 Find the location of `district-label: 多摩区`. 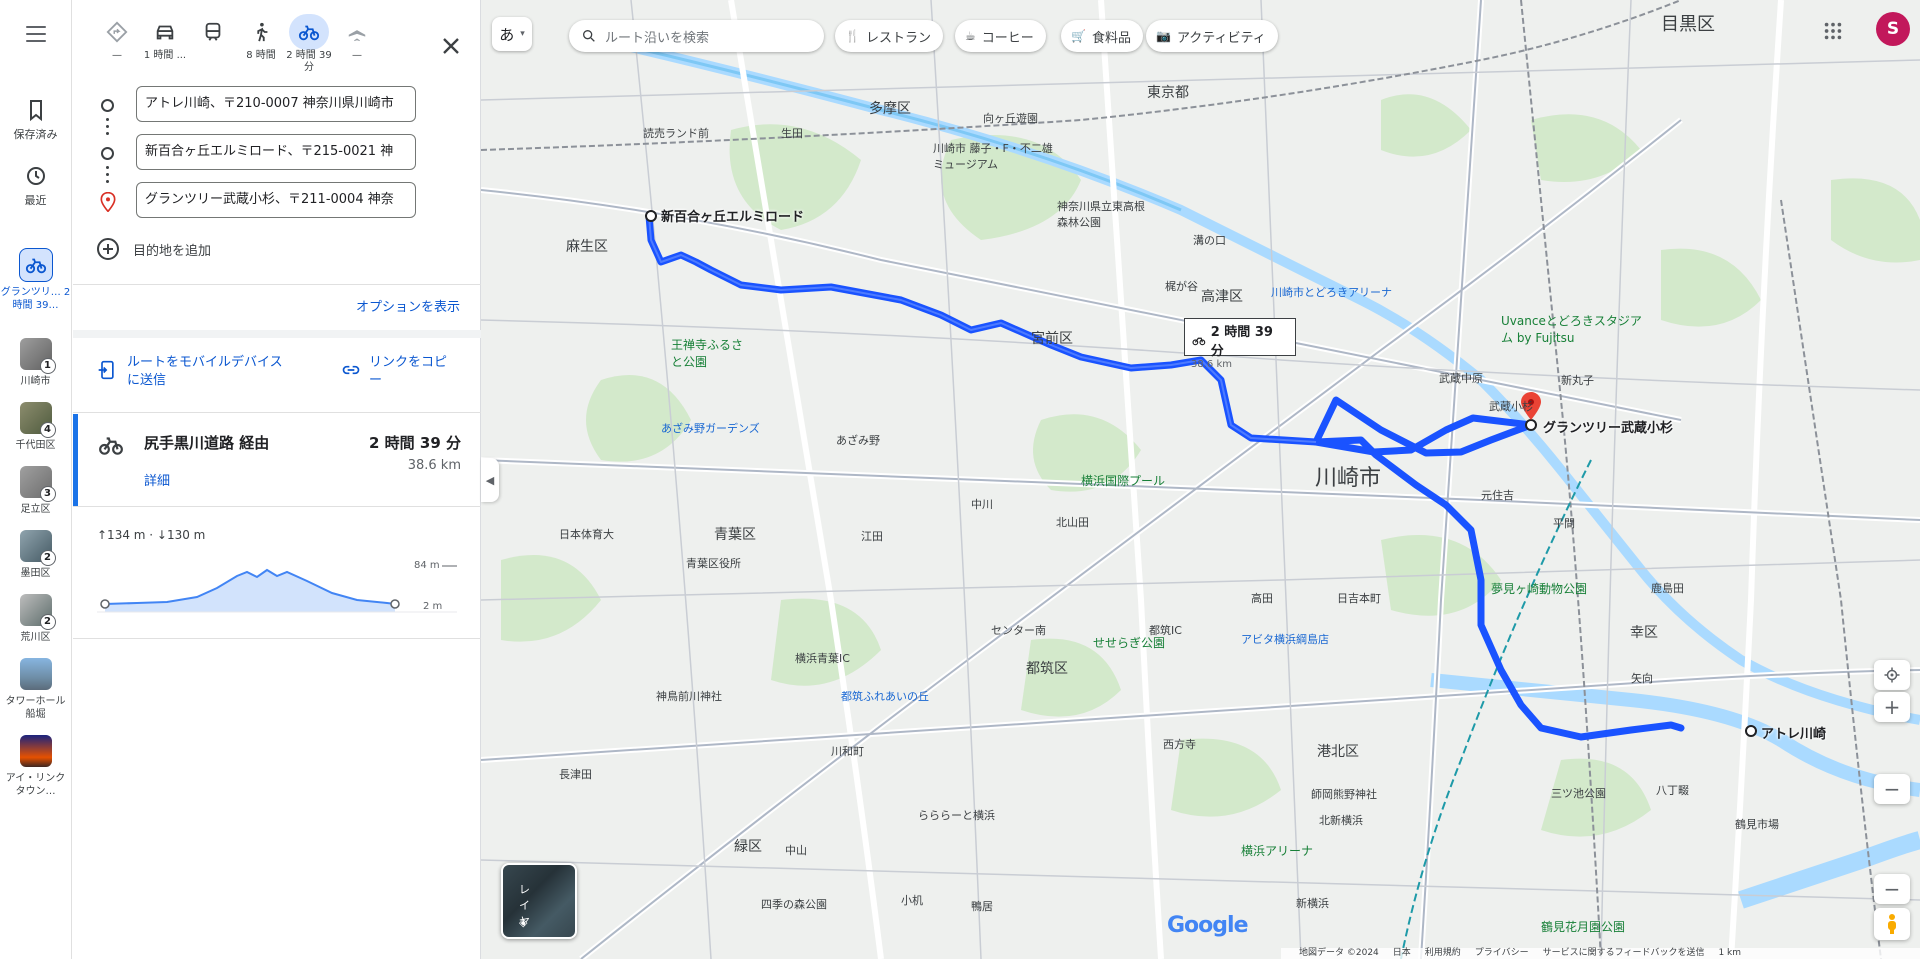

district-label: 多摩区 is located at coordinates (890, 109).